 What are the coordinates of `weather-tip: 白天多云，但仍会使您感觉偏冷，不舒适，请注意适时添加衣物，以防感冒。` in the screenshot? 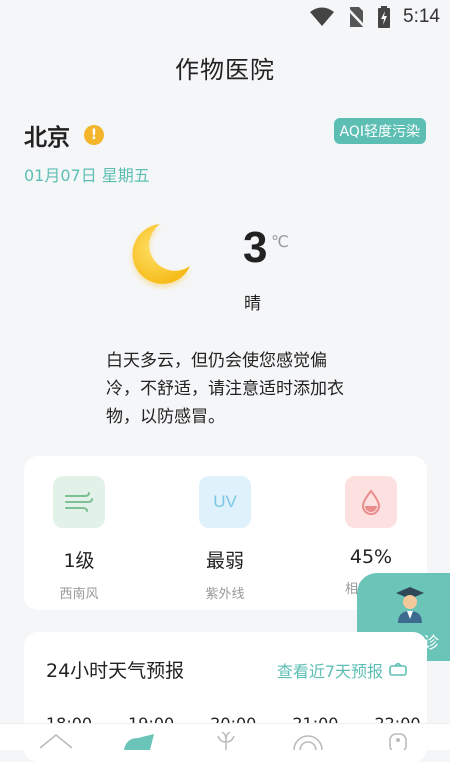 It's located at (225, 389).